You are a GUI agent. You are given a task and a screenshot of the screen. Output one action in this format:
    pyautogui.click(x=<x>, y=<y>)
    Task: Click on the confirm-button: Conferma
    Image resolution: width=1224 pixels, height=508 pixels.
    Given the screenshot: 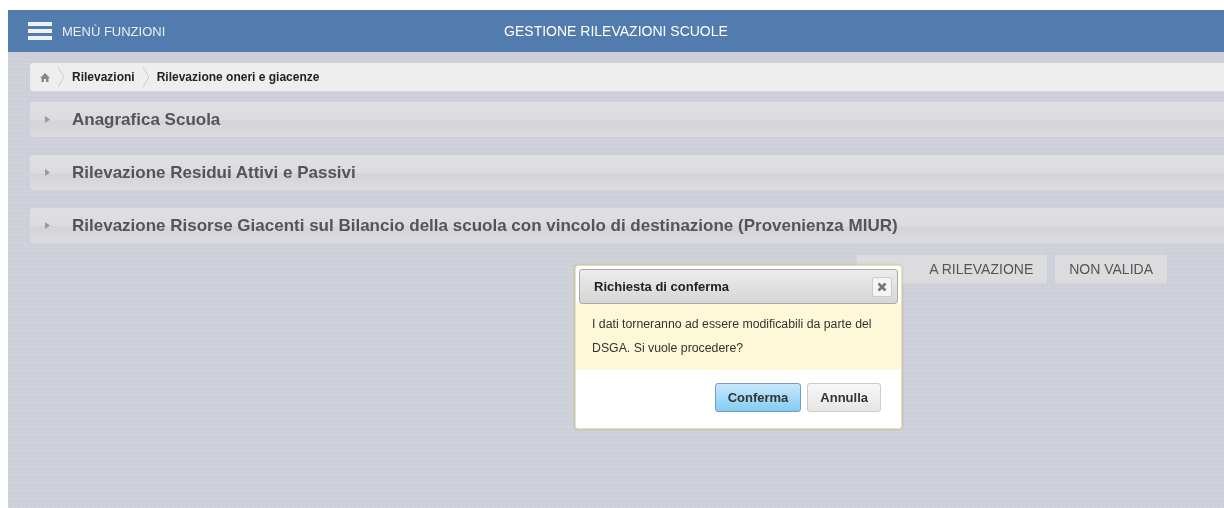 What is the action you would take?
    pyautogui.click(x=758, y=397)
    